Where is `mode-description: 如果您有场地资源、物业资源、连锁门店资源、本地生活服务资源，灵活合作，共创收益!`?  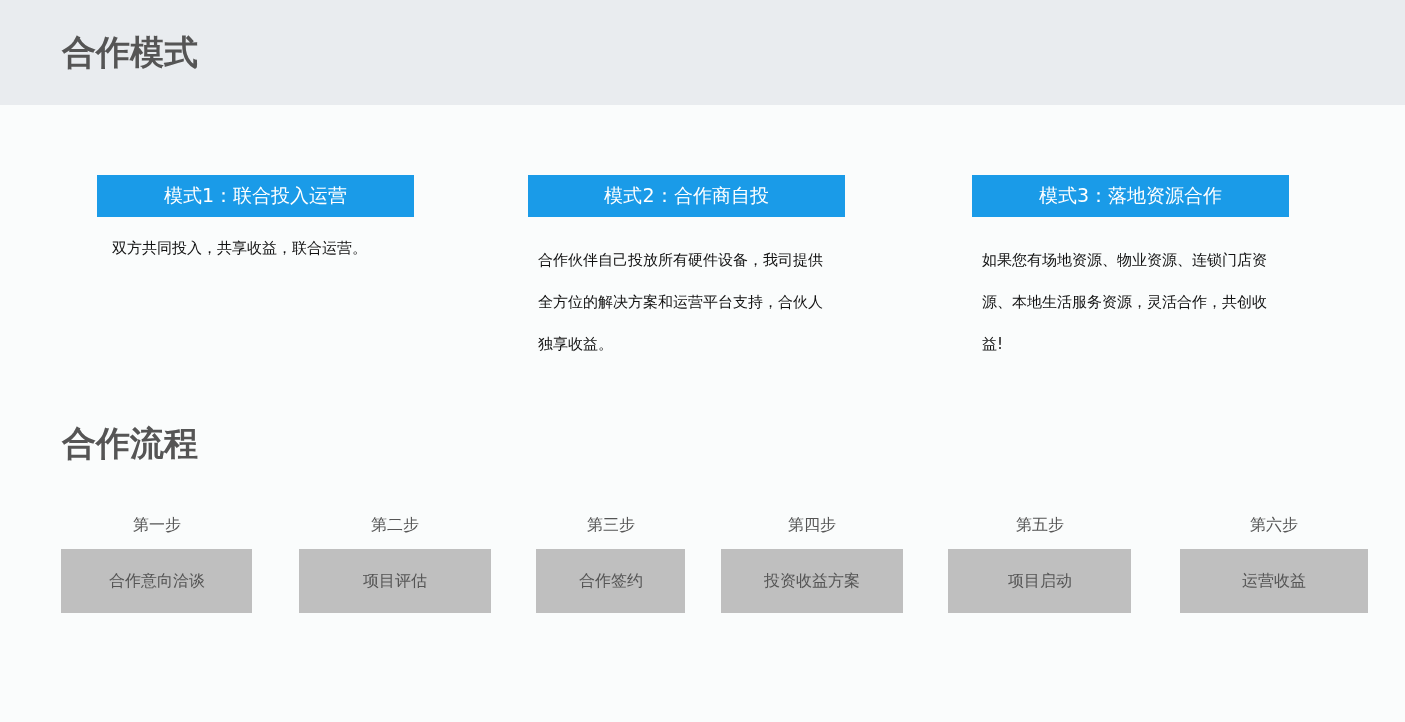 mode-description: 如果您有场地资源、物业资源、连锁门店资源、本地生活服务资源，灵活合作，共创收益! is located at coordinates (1124, 302).